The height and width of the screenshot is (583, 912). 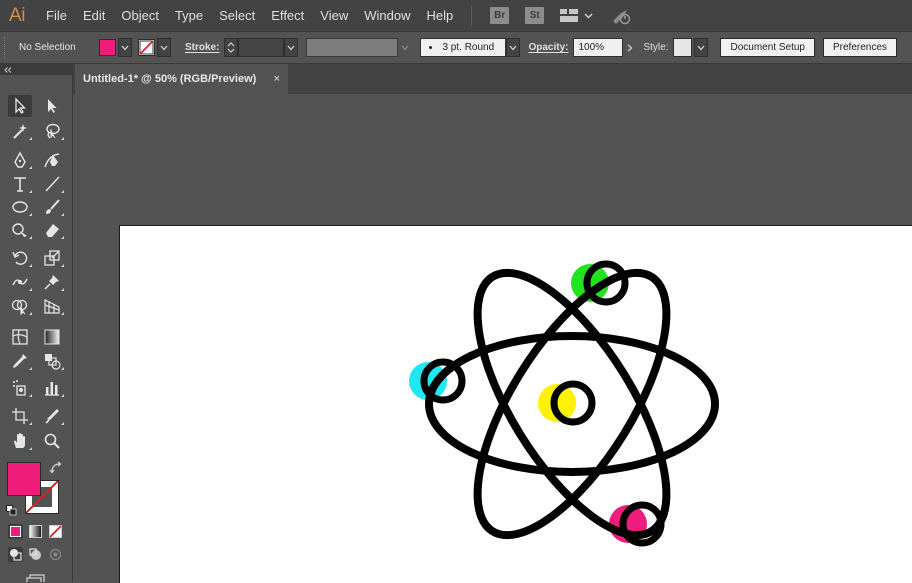 I want to click on stroke-weight-stepper, so click(x=231, y=47).